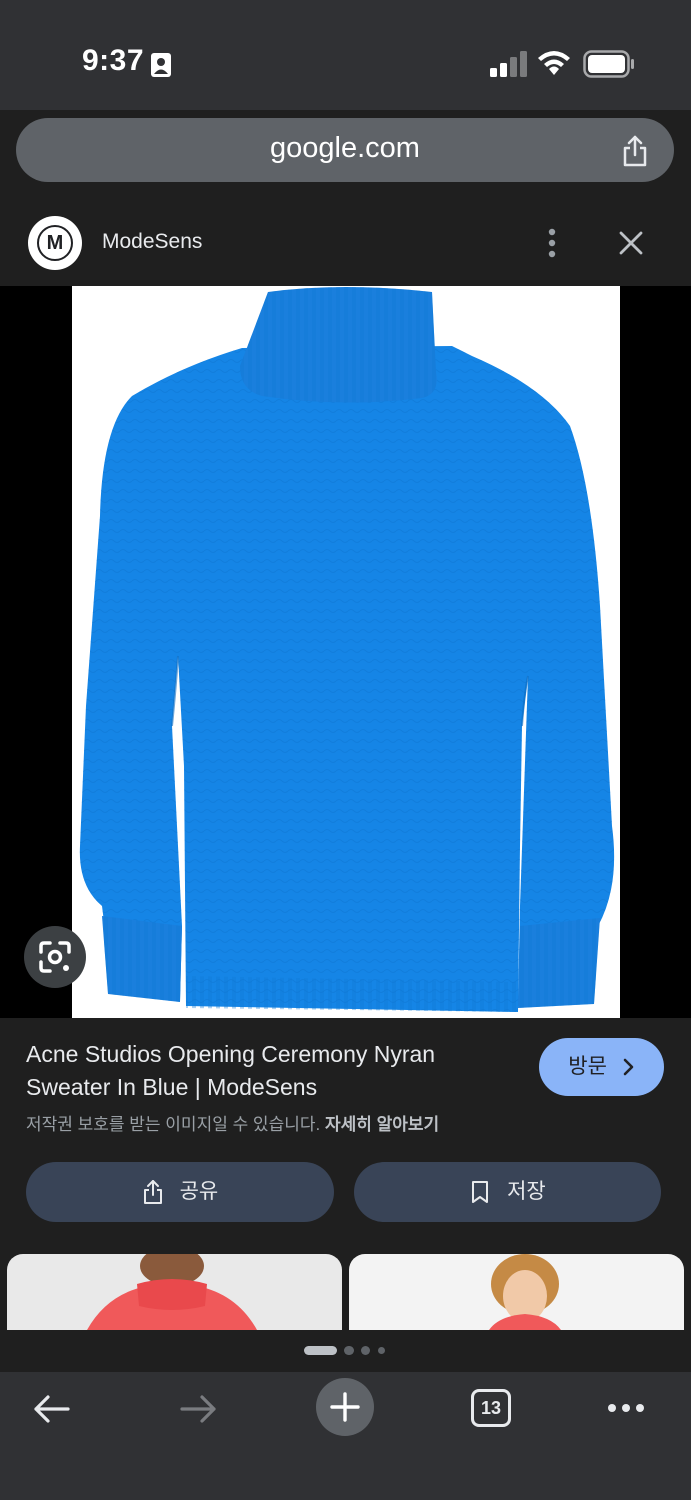  Describe the element at coordinates (608, 64) in the screenshot. I see `battery-icon` at that location.